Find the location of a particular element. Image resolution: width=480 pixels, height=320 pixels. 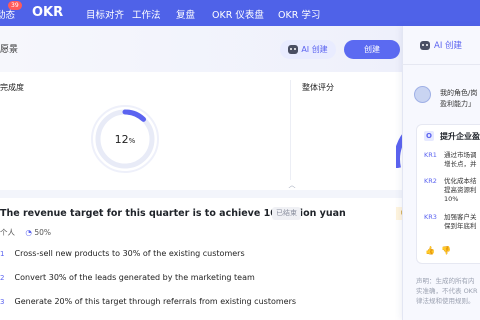

ai-disclaimer: 声明：生成的所有内 实准确，不代表 OKR 律法规和使用规则。 is located at coordinates (446, 291).